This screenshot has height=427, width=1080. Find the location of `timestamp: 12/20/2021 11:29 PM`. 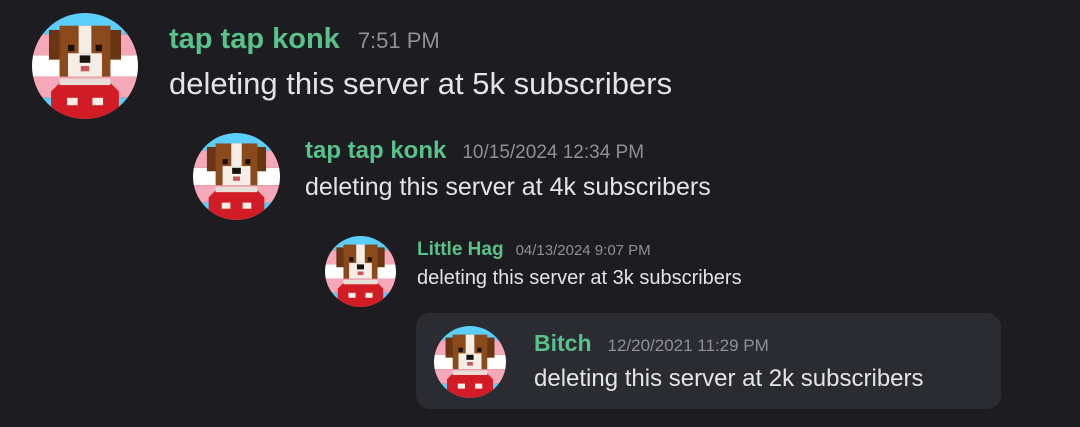

timestamp: 12/20/2021 11:29 PM is located at coordinates (688, 345).